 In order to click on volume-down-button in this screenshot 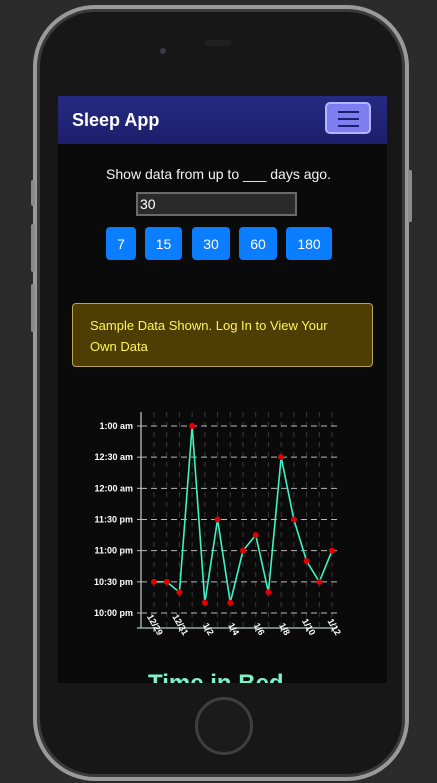, I will do `click(33, 308)`.